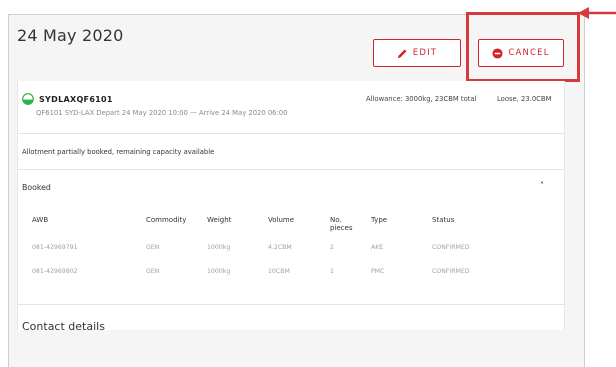 This screenshot has height=367, width=616. What do you see at coordinates (378, 271) in the screenshot?
I see `type-cell: PMC` at bounding box center [378, 271].